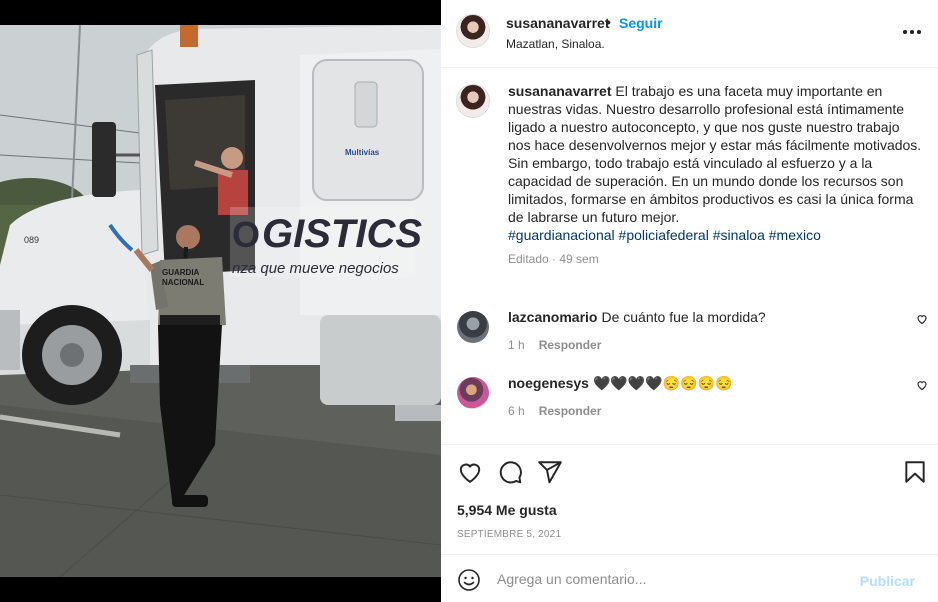  Describe the element at coordinates (315, 268) in the screenshot. I see `photo-slogan-text: nza que mueve negocios` at that location.